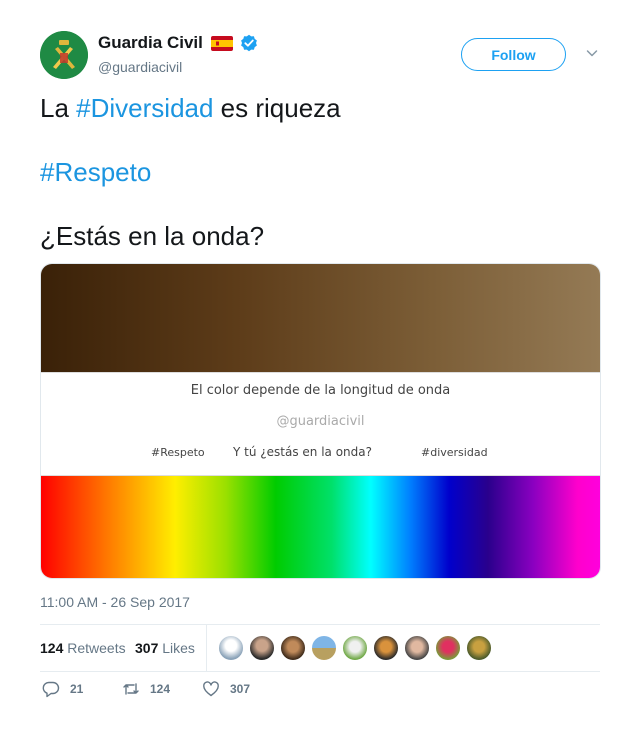 This screenshot has width=640, height=733. What do you see at coordinates (51, 689) in the screenshot?
I see `reply-icon` at bounding box center [51, 689].